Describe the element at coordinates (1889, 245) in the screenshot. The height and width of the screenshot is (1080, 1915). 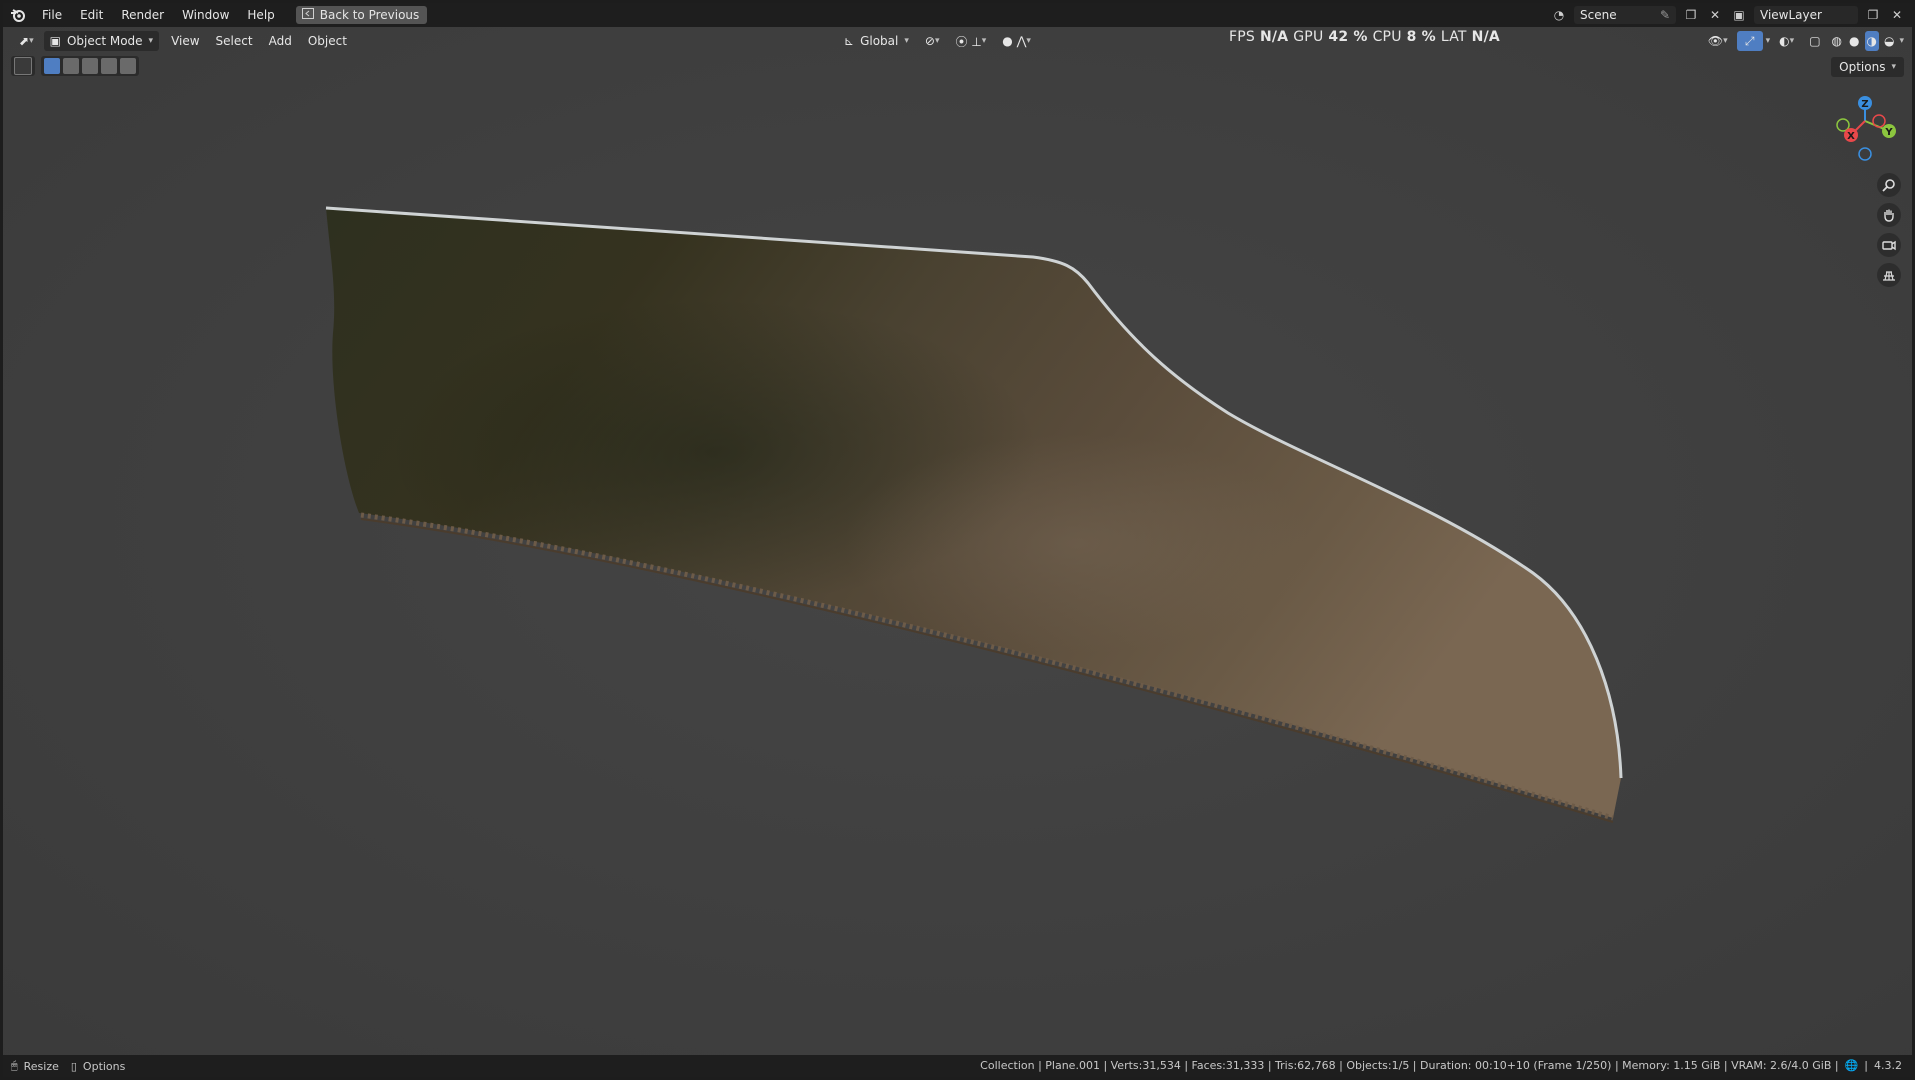
I see `camera-icon` at that location.